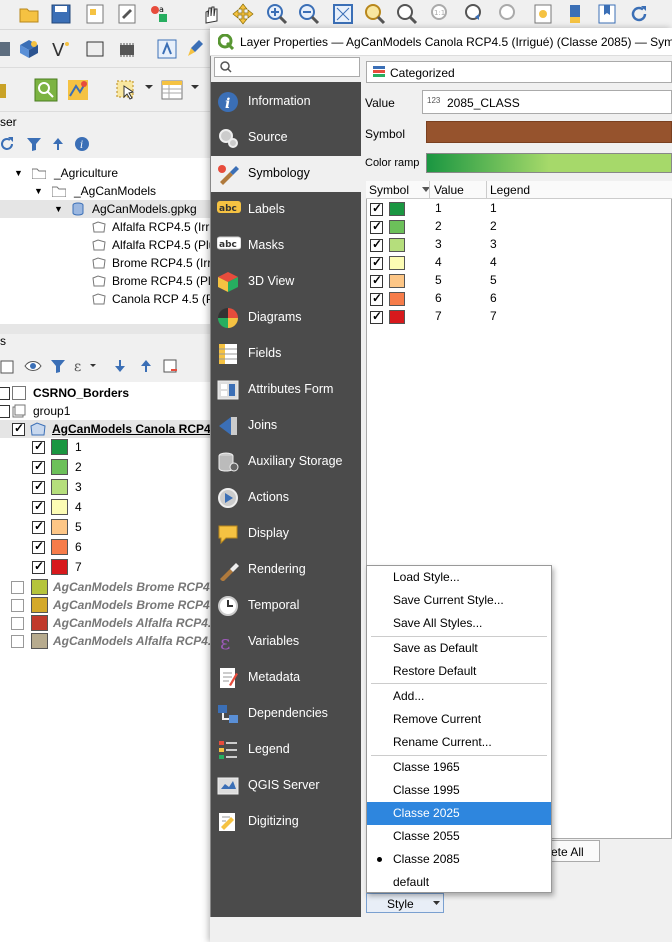 Image resolution: width=672 pixels, height=942 pixels. Describe the element at coordinates (286, 498) in the screenshot. I see `menu-item-actions: Actions` at that location.